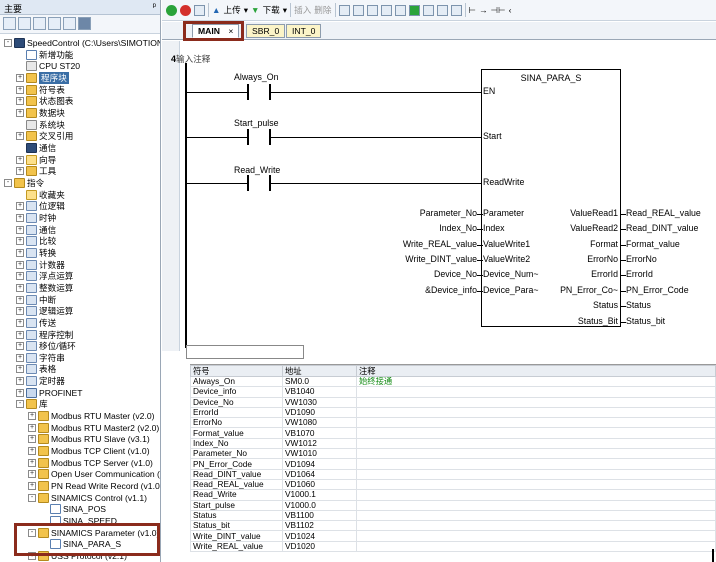  Describe the element at coordinates (455, 274) in the screenshot. I see `input-variable: Device_No` at that location.